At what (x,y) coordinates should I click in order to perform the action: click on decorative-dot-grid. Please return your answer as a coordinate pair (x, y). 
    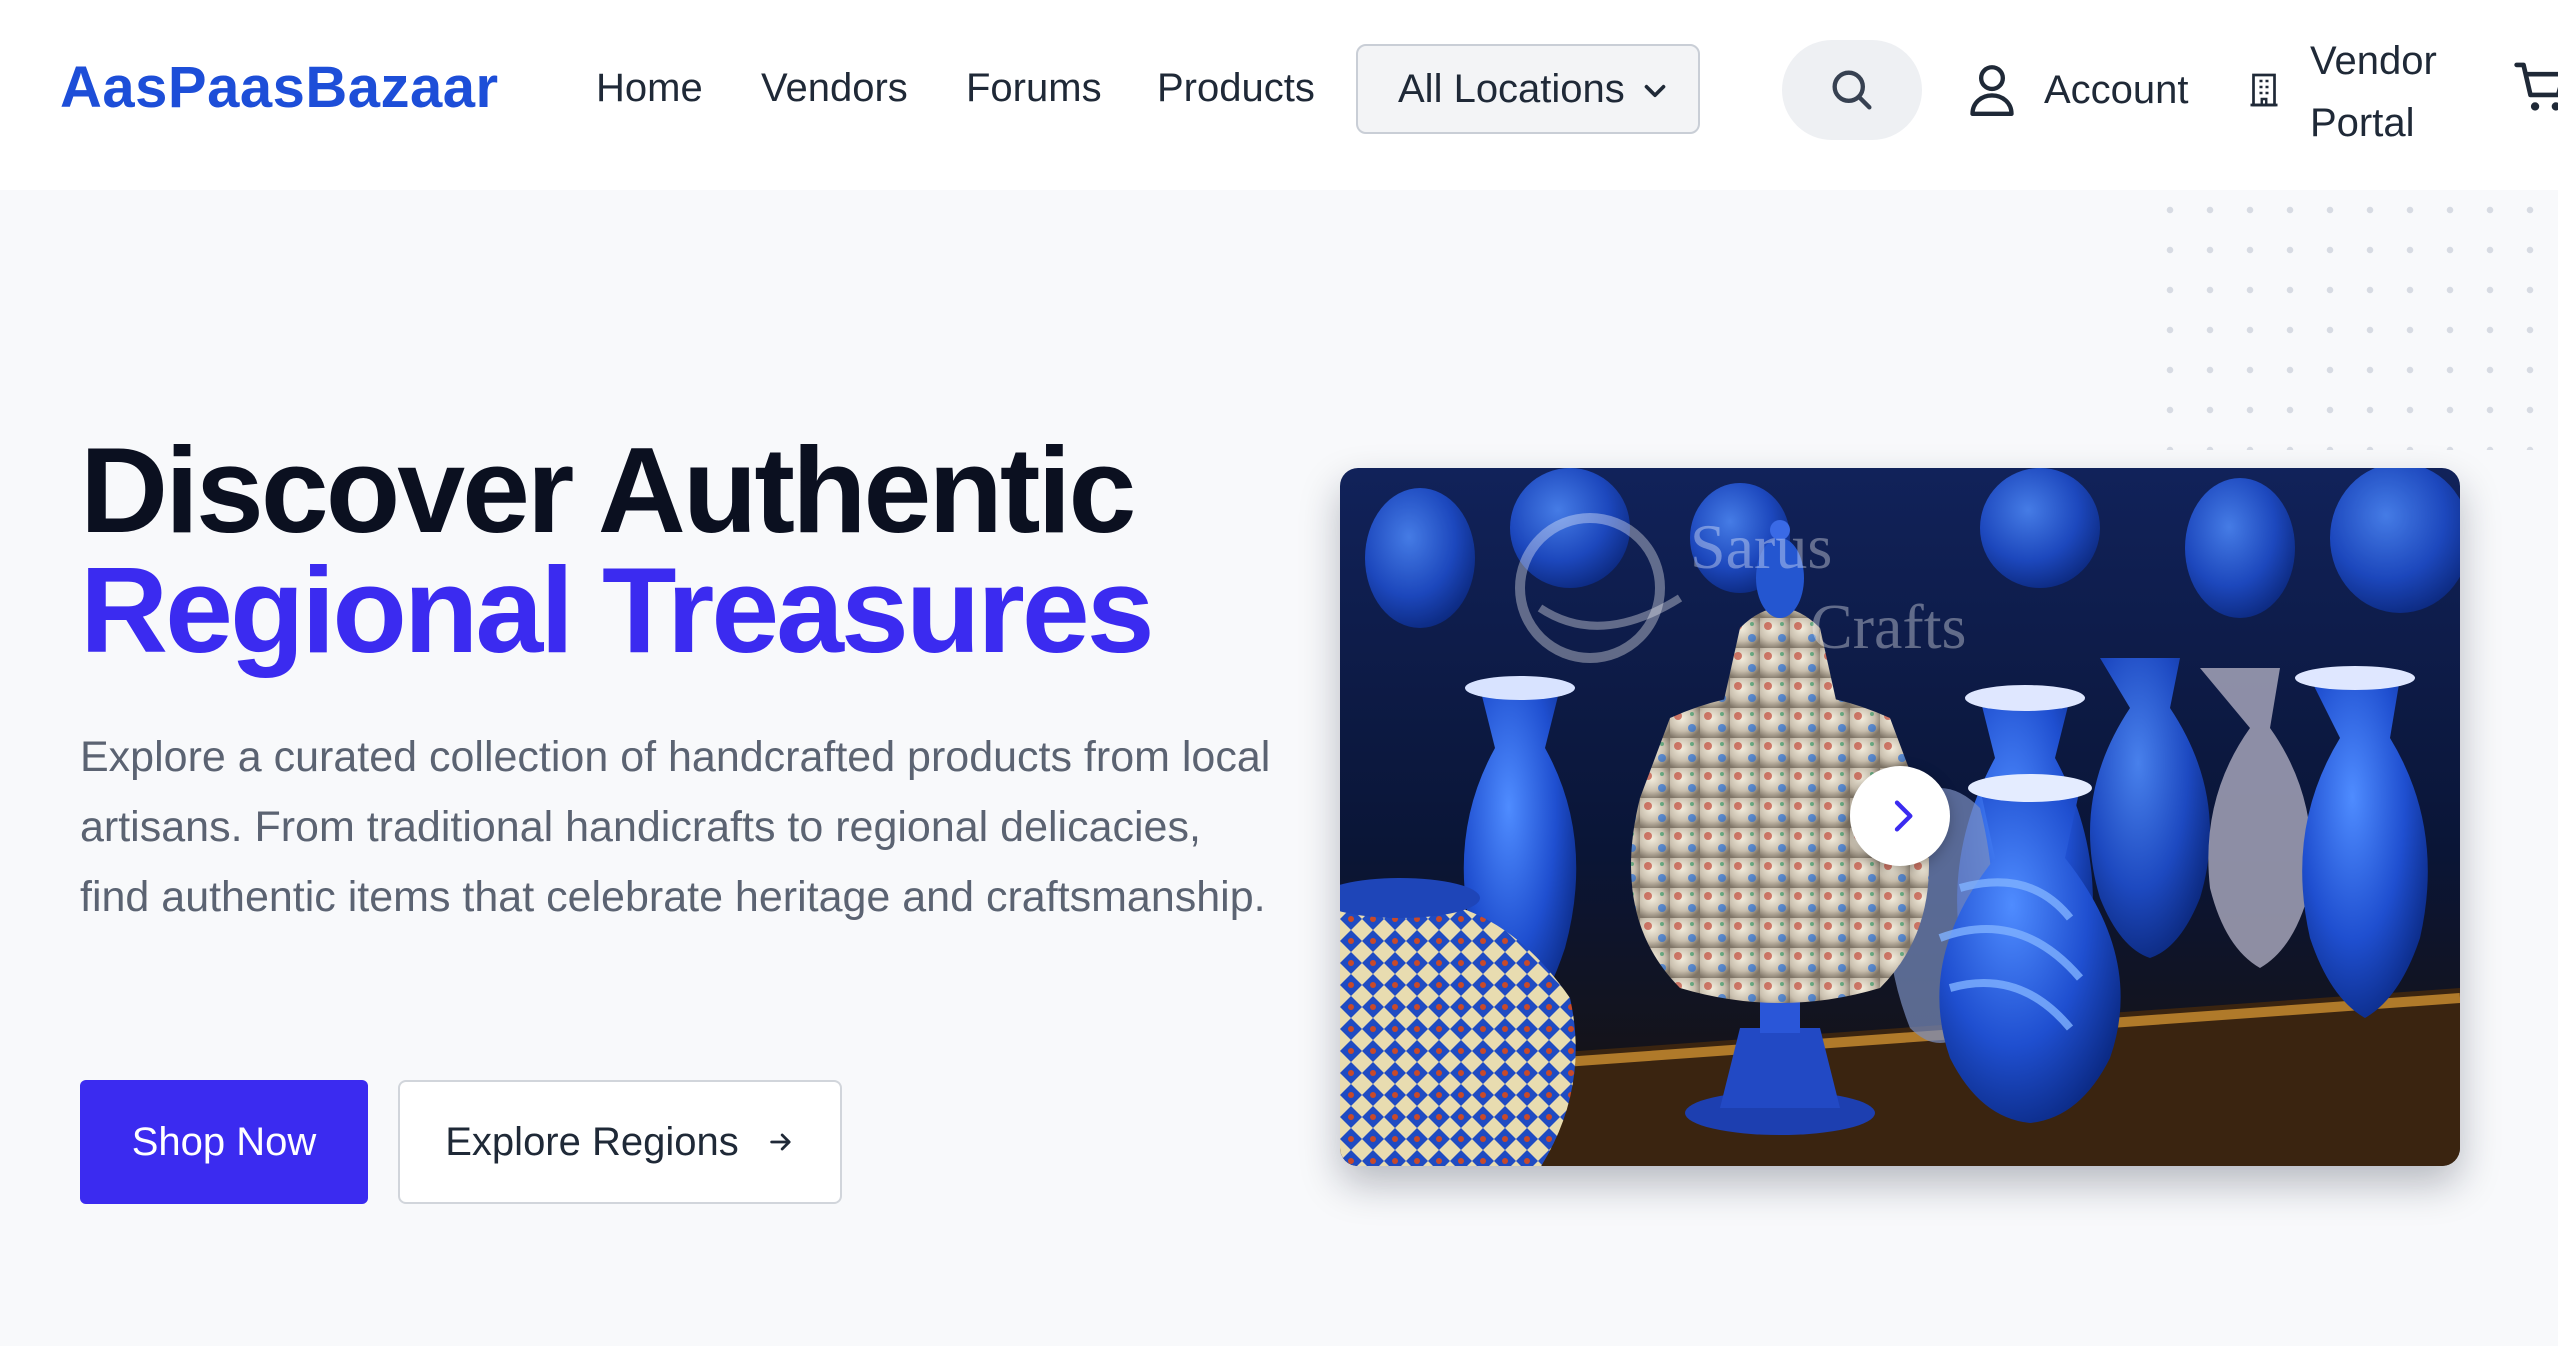
    Looking at the image, I should click on (2354, 320).